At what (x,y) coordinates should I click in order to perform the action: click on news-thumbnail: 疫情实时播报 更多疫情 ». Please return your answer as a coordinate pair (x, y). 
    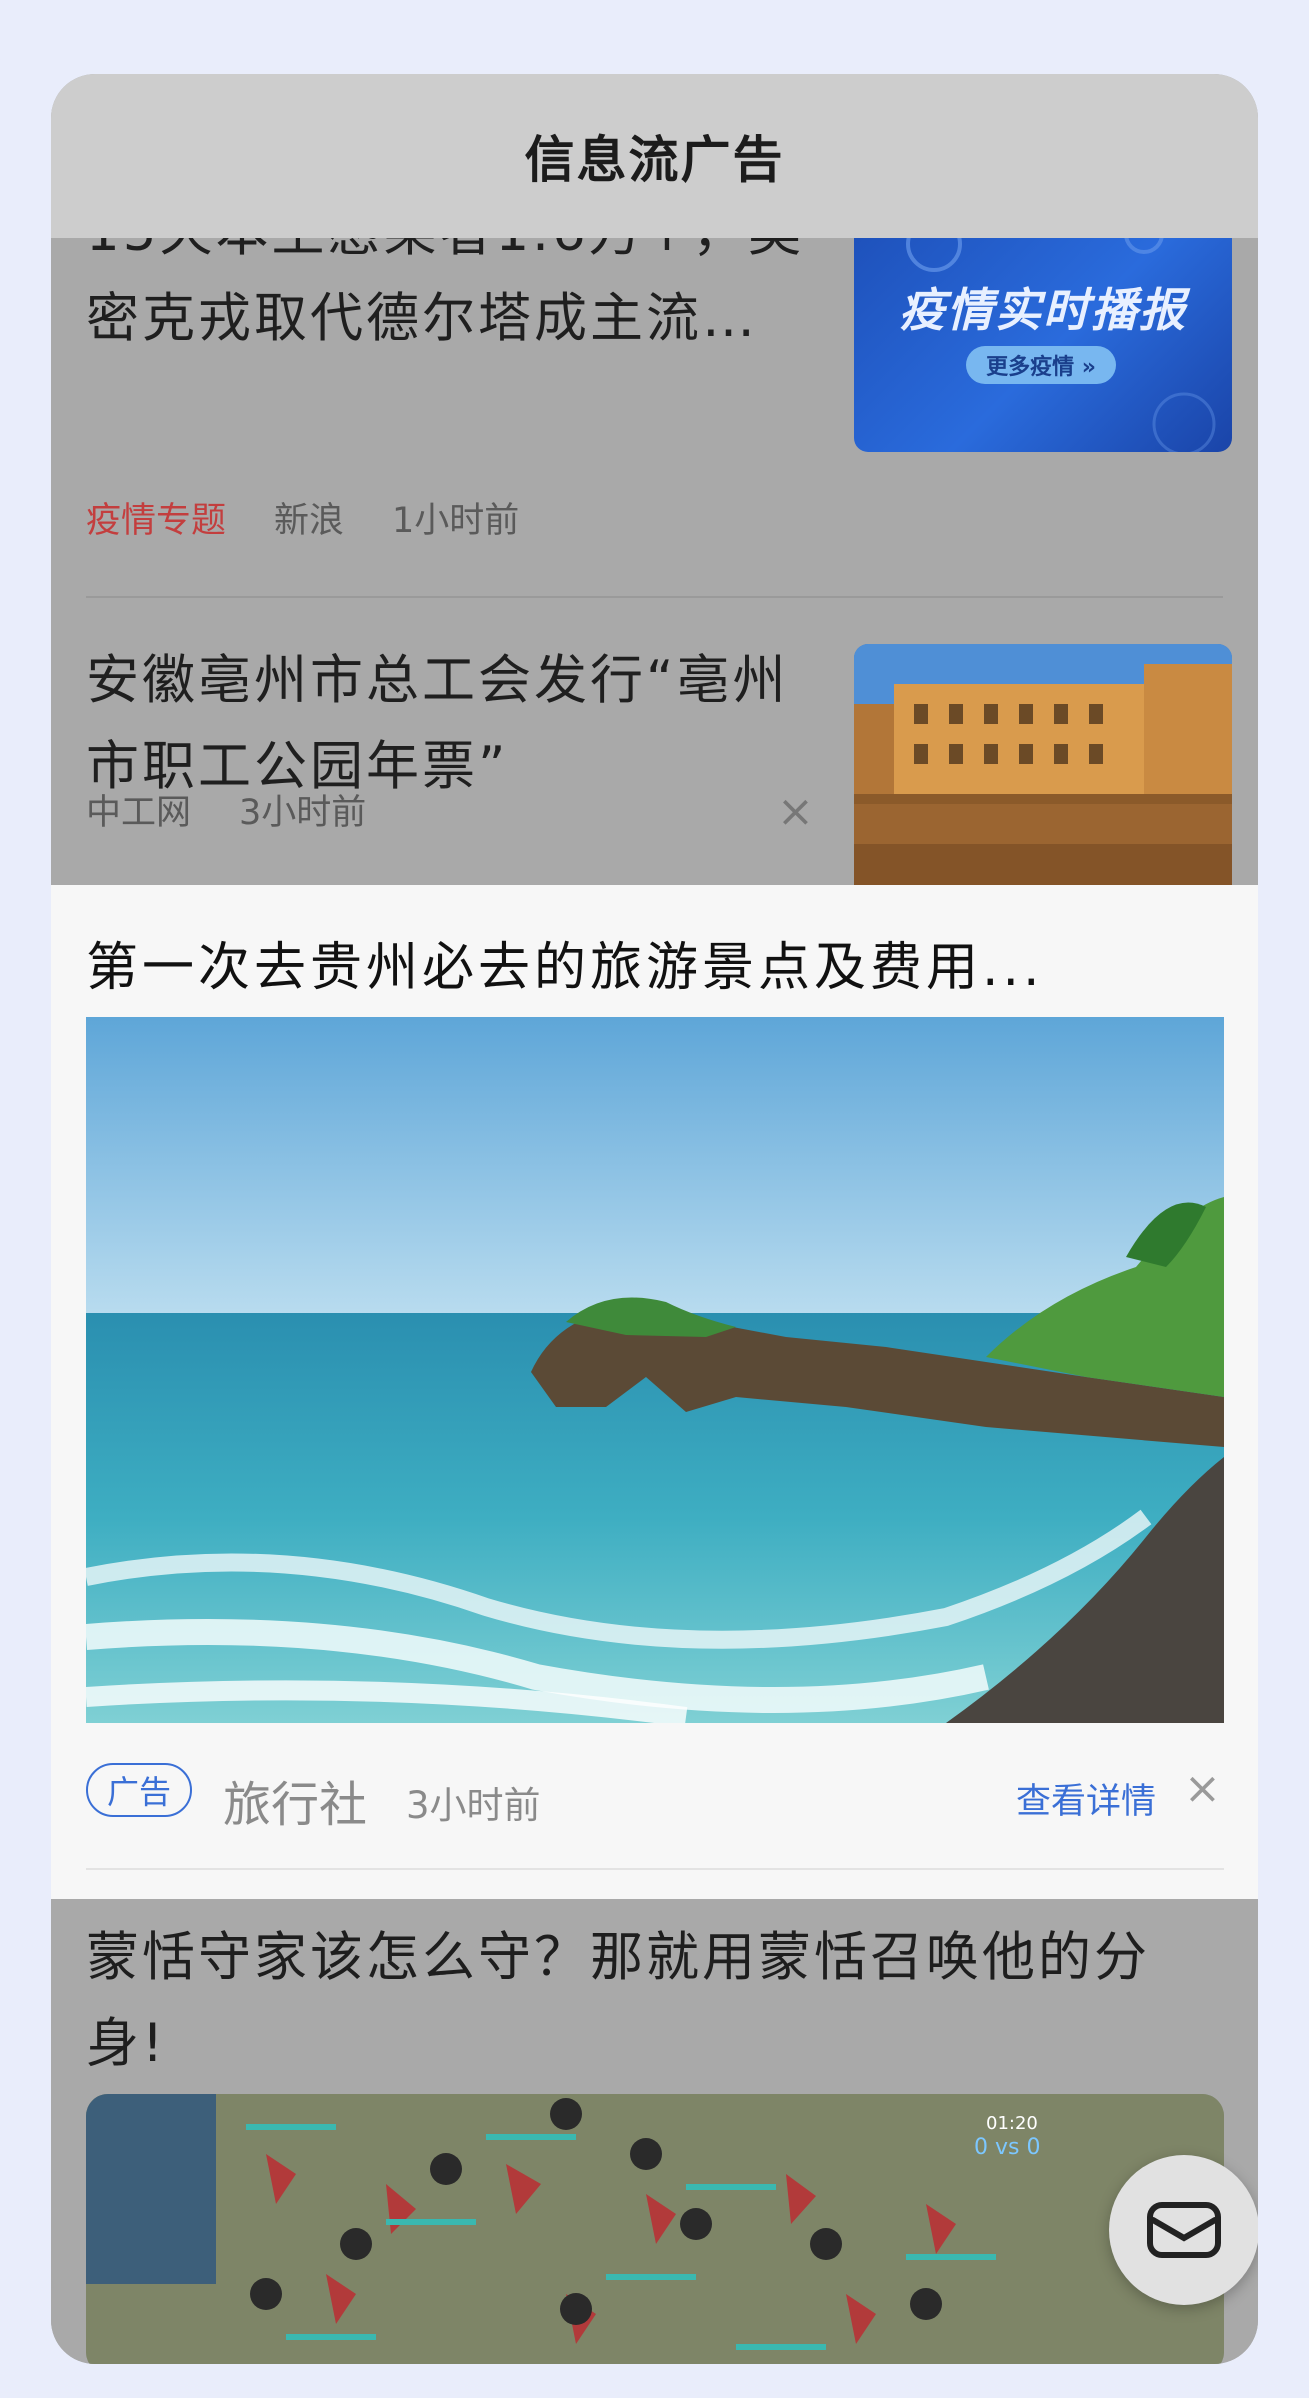
    Looking at the image, I should click on (1043, 328).